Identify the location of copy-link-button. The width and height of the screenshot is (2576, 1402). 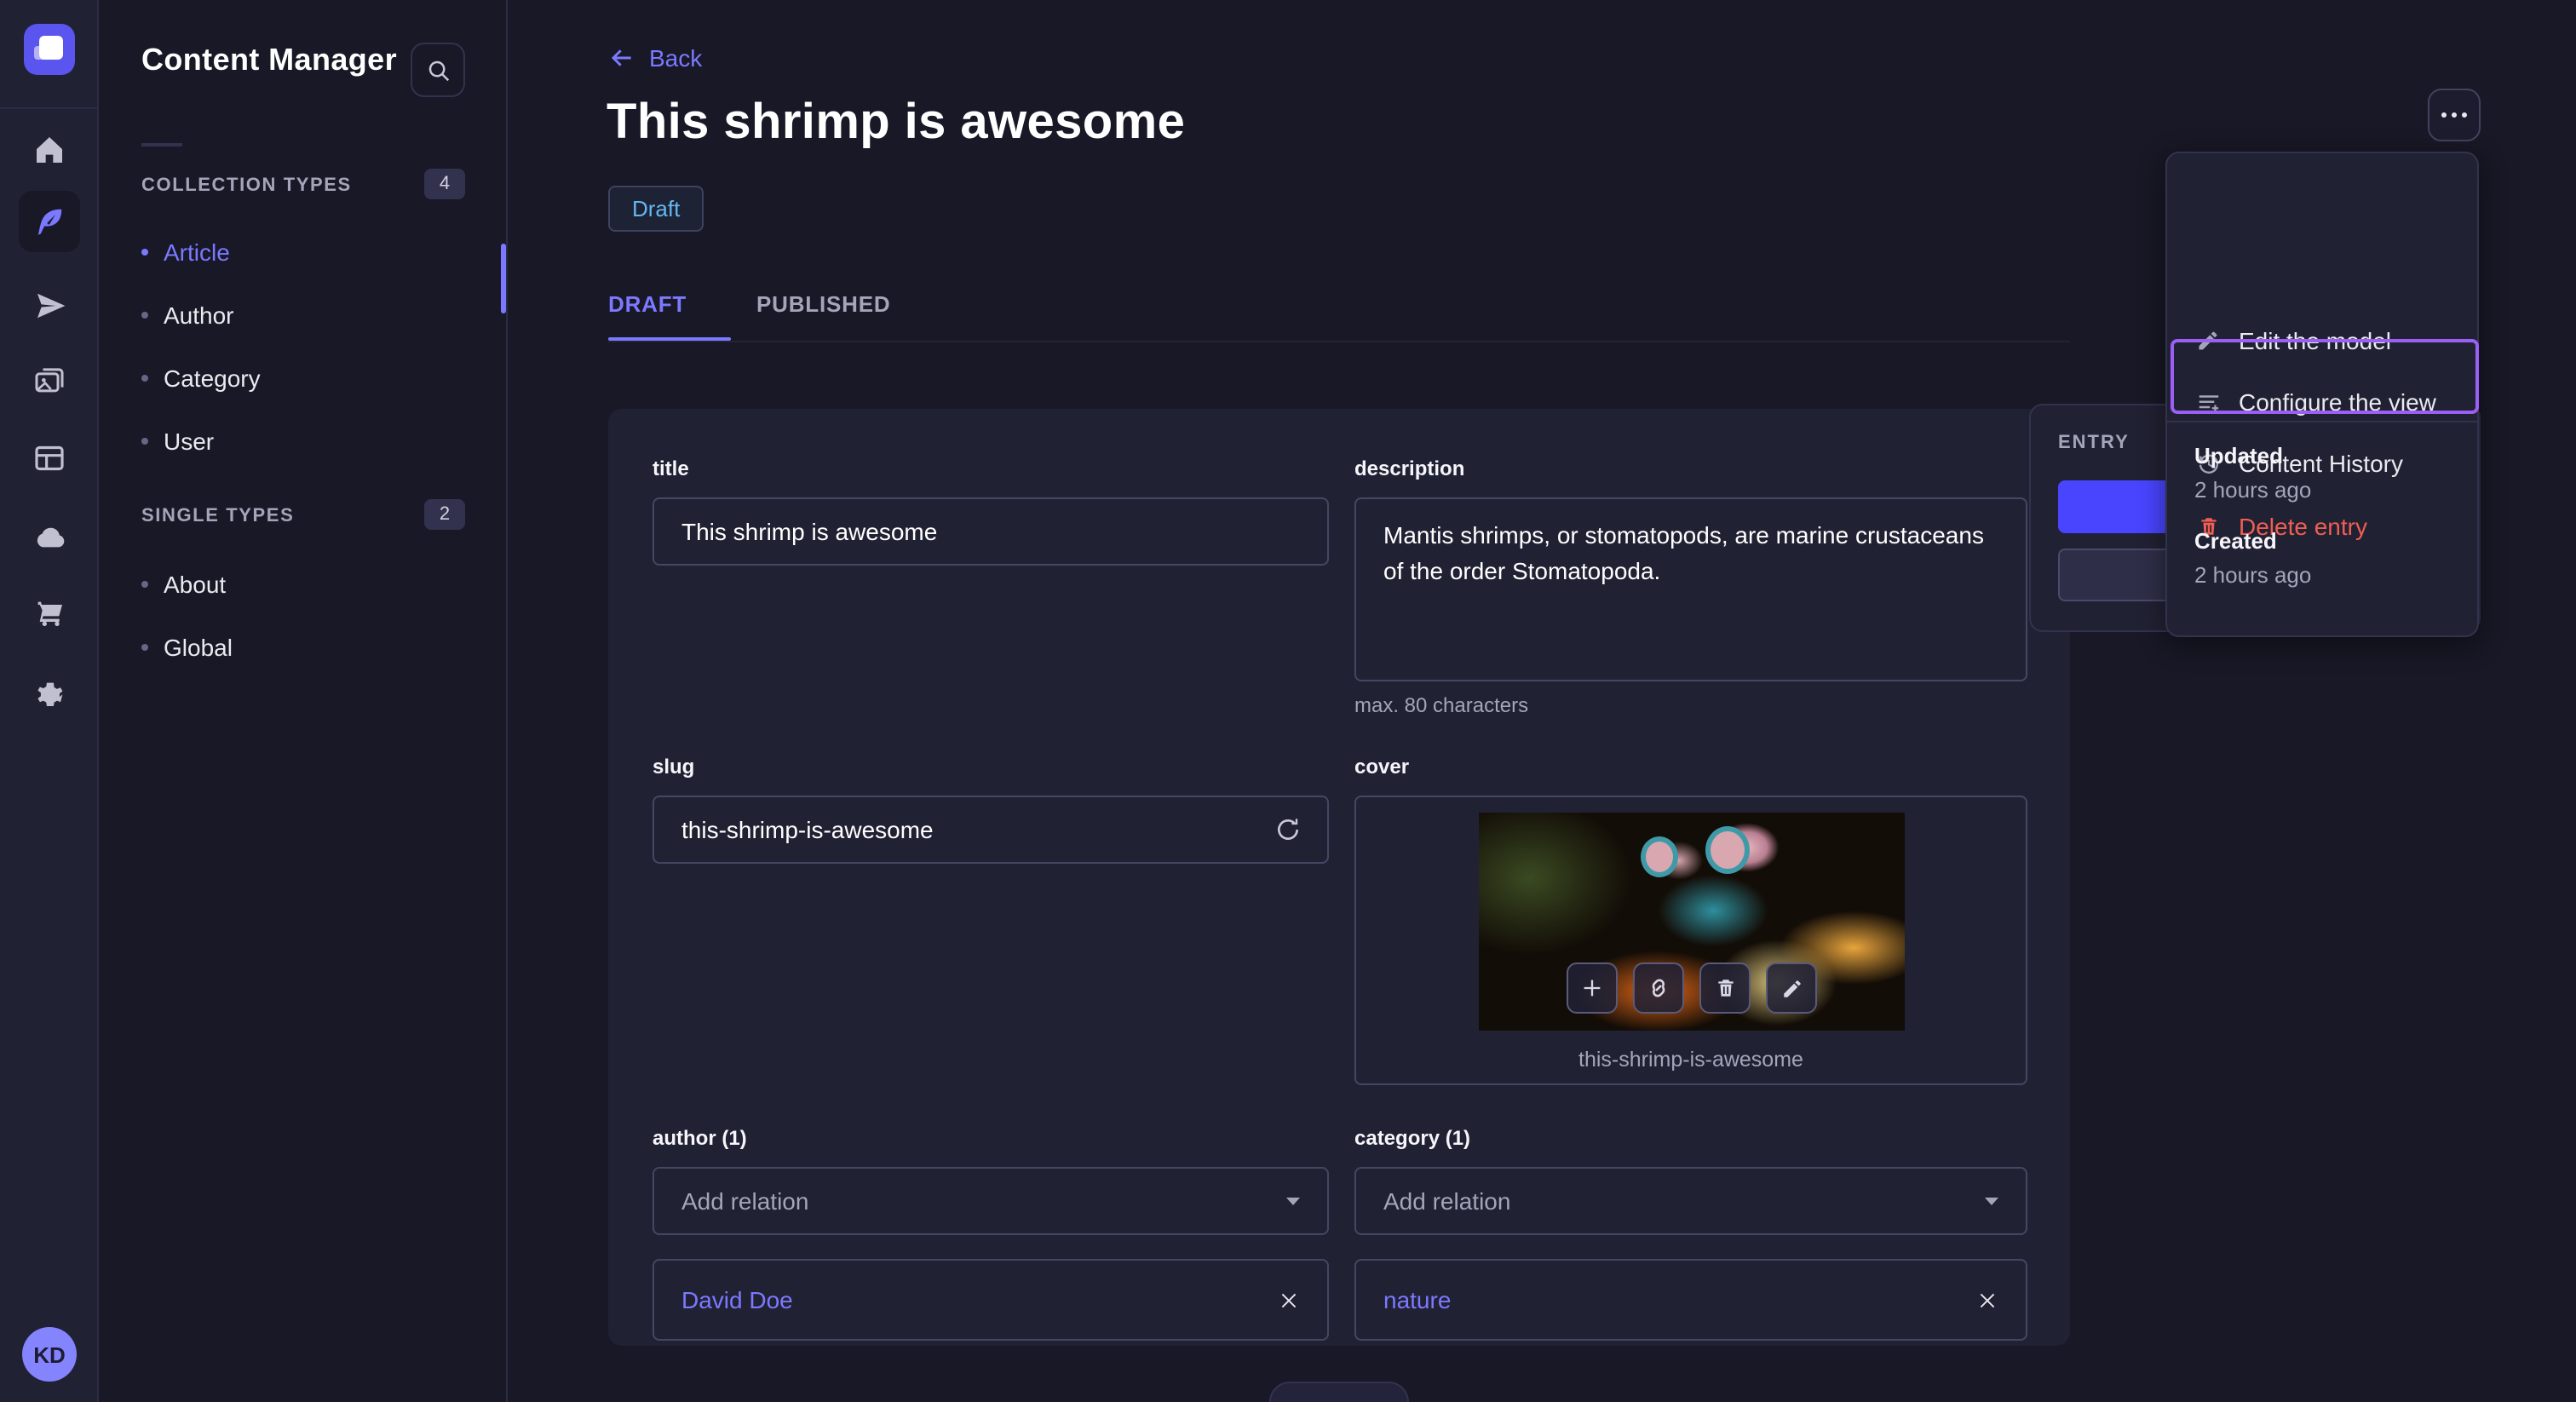
(1658, 988).